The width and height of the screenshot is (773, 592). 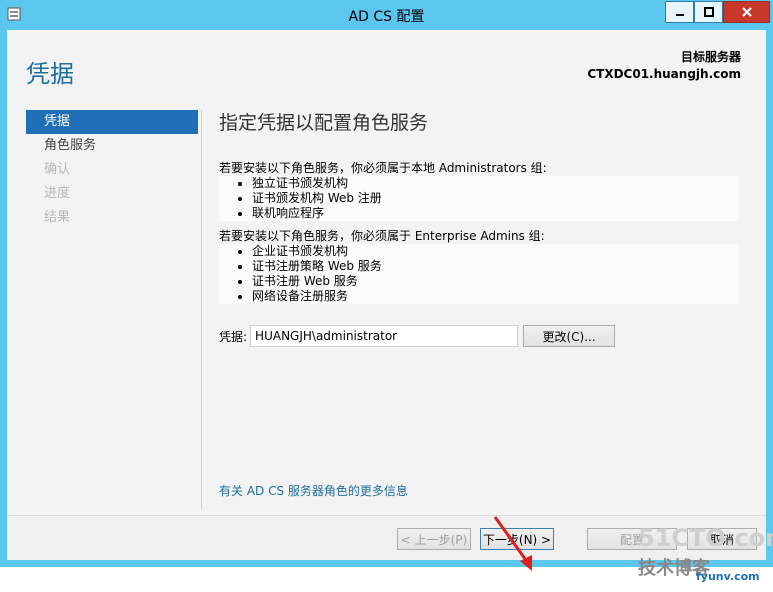 I want to click on target-server-name: CTXDC01.huangjh.com, so click(x=664, y=74).